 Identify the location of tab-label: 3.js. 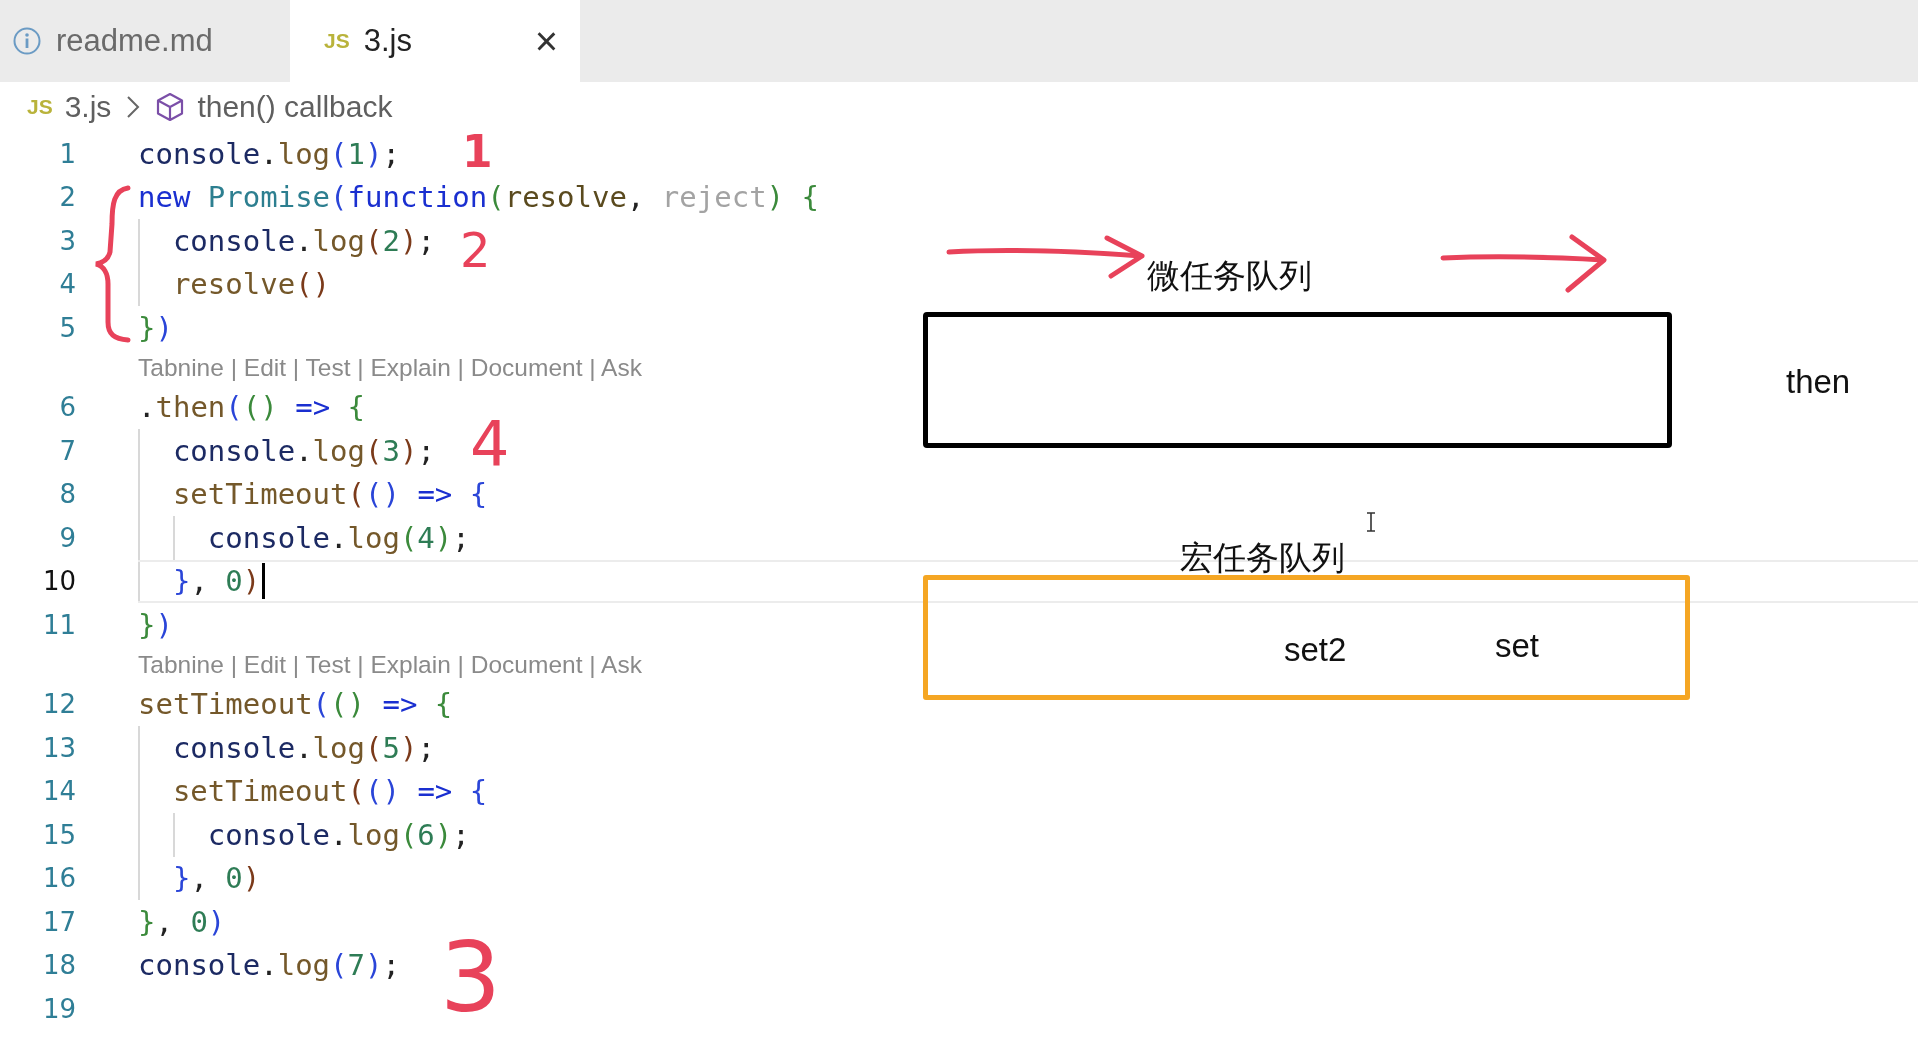
(387, 41).